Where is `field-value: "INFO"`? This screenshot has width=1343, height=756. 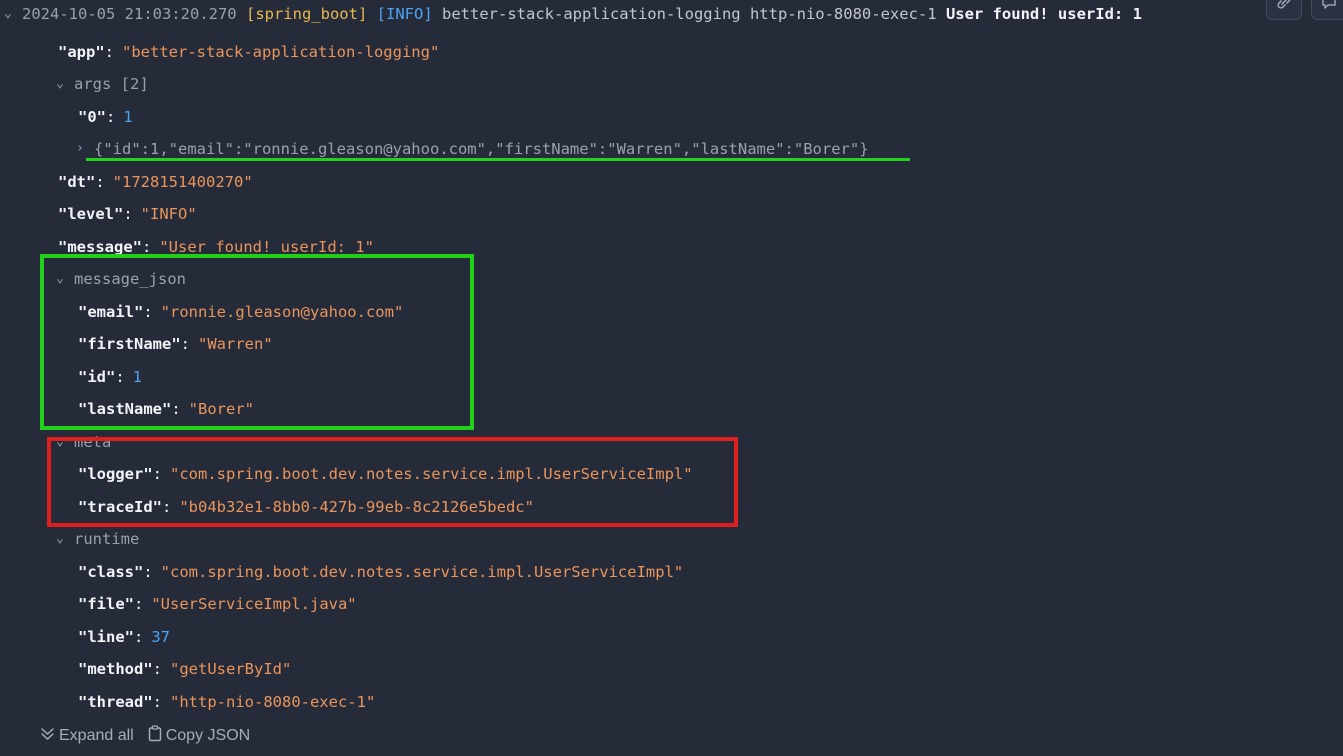
field-value: "INFO" is located at coordinates (168, 214).